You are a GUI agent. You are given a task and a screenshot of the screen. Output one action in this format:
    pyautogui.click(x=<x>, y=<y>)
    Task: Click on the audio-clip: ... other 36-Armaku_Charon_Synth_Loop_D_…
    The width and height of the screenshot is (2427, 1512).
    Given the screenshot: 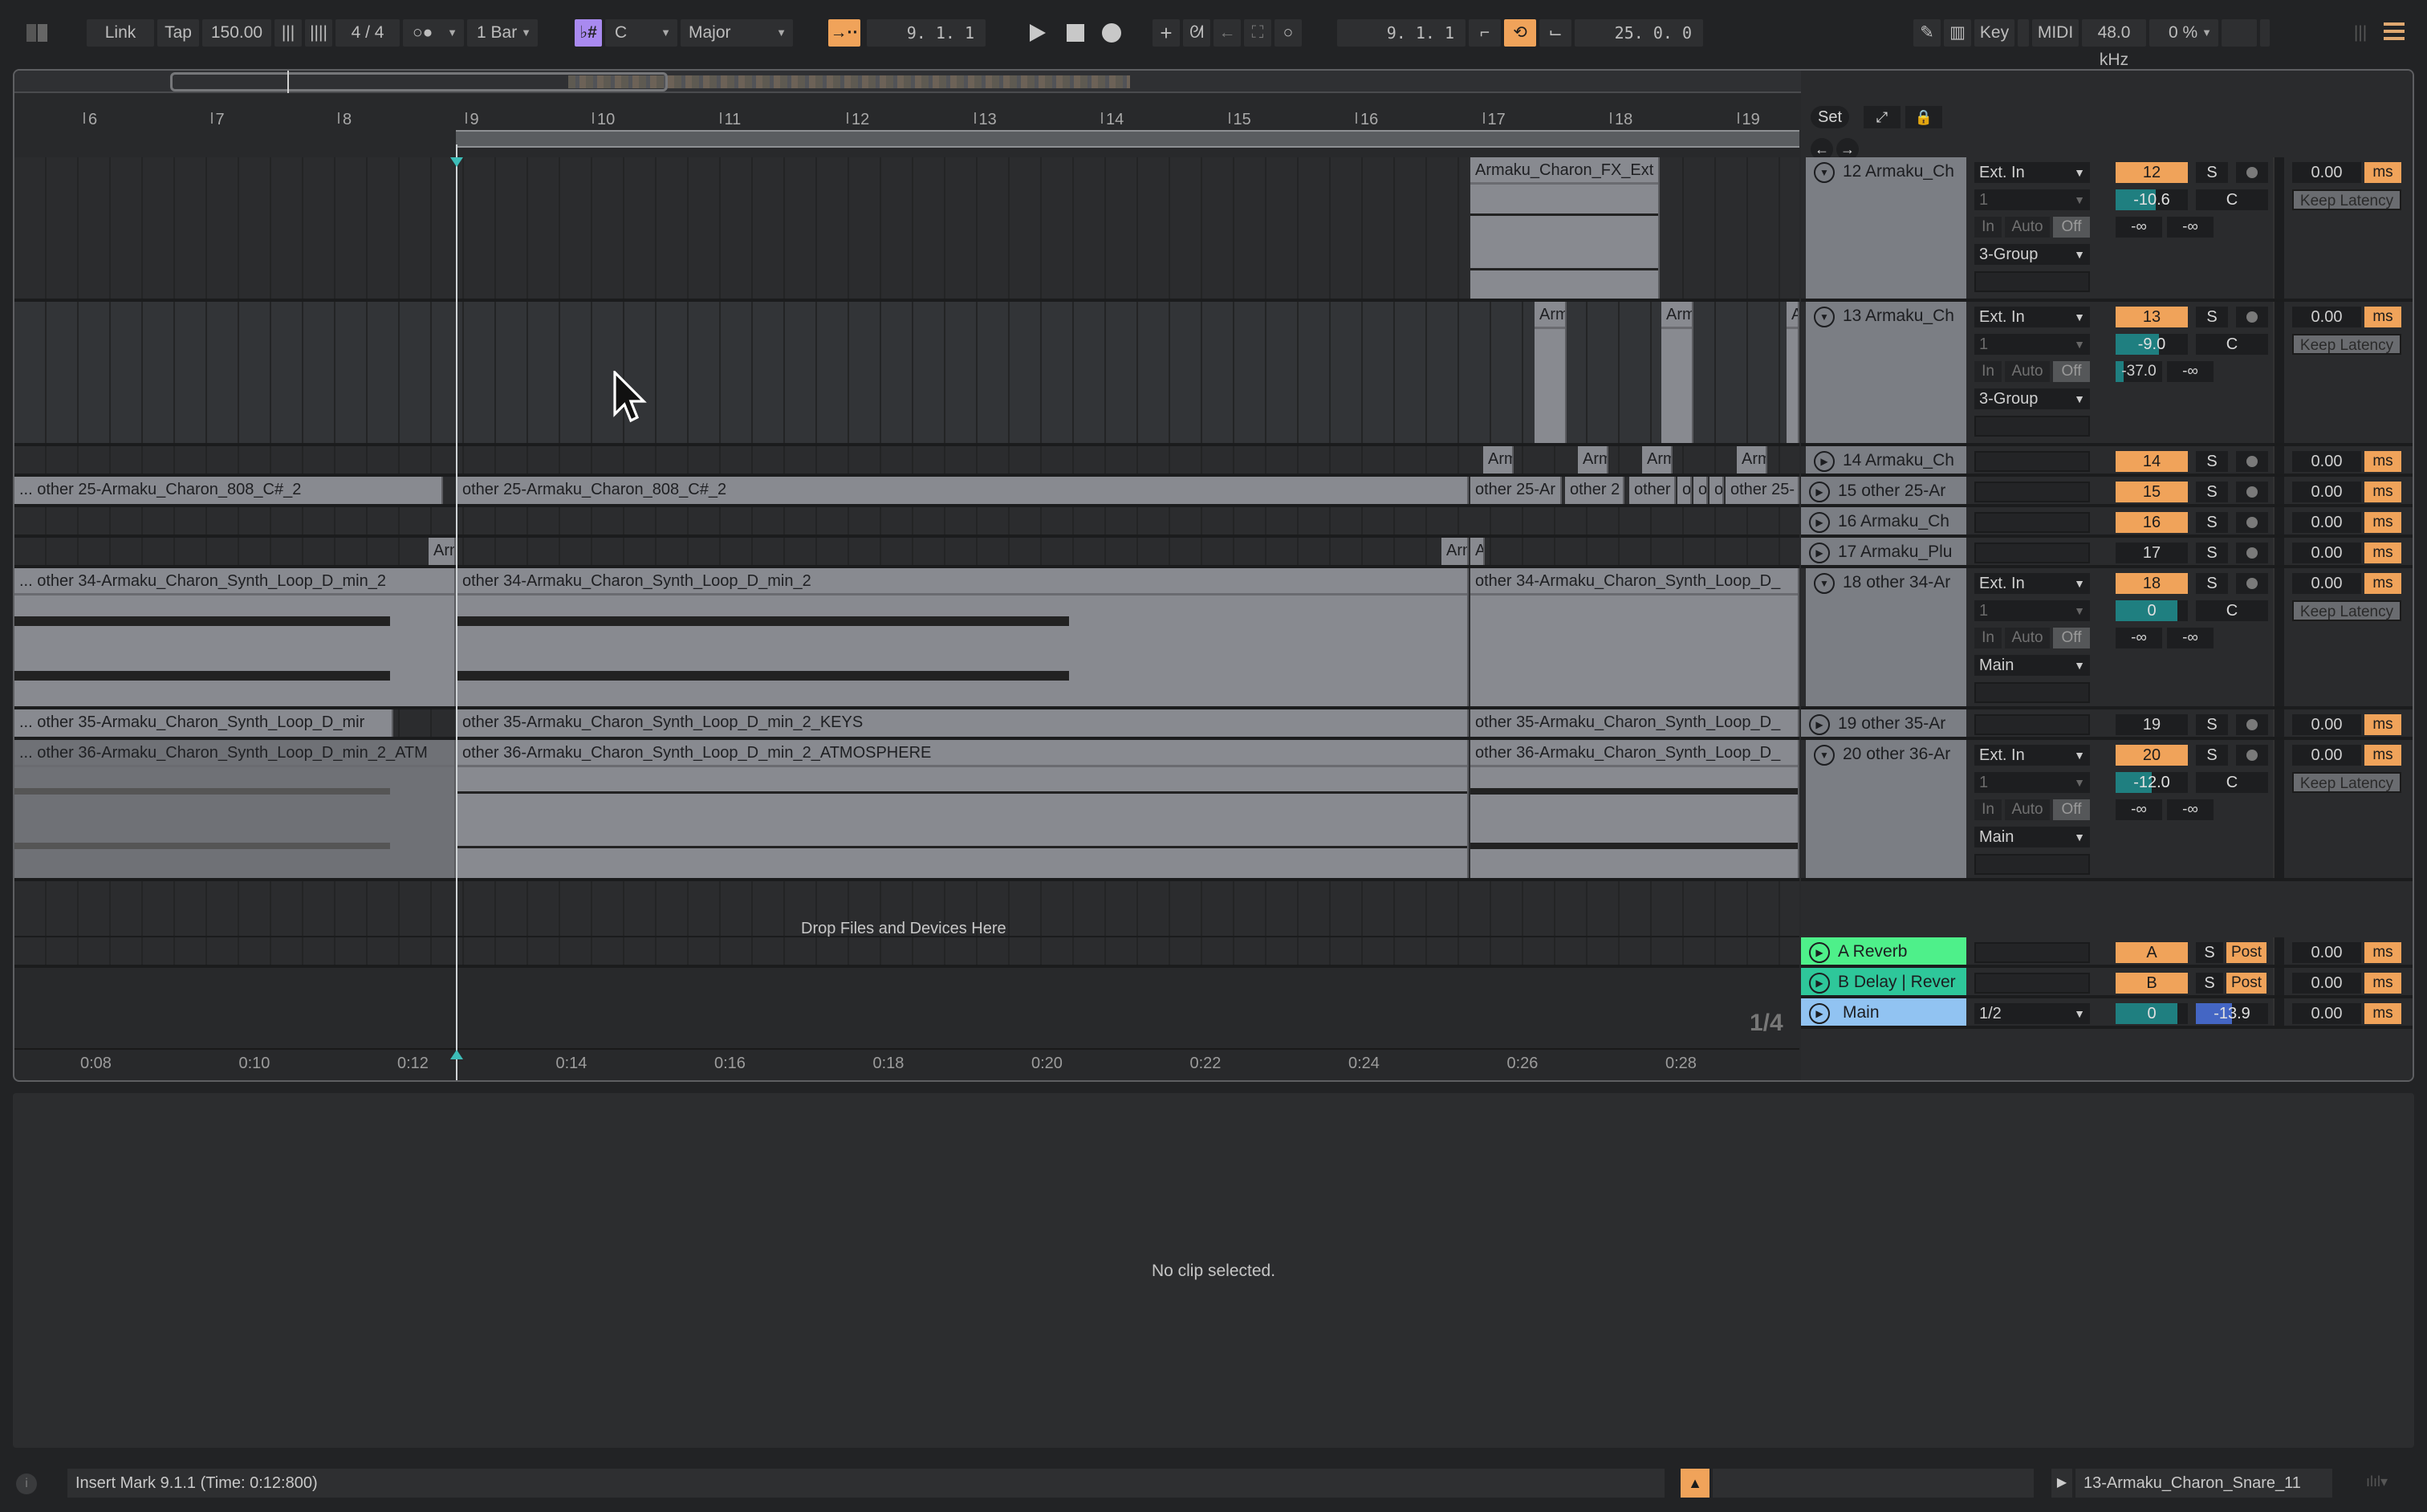 What is the action you would take?
    pyautogui.click(x=235, y=809)
    